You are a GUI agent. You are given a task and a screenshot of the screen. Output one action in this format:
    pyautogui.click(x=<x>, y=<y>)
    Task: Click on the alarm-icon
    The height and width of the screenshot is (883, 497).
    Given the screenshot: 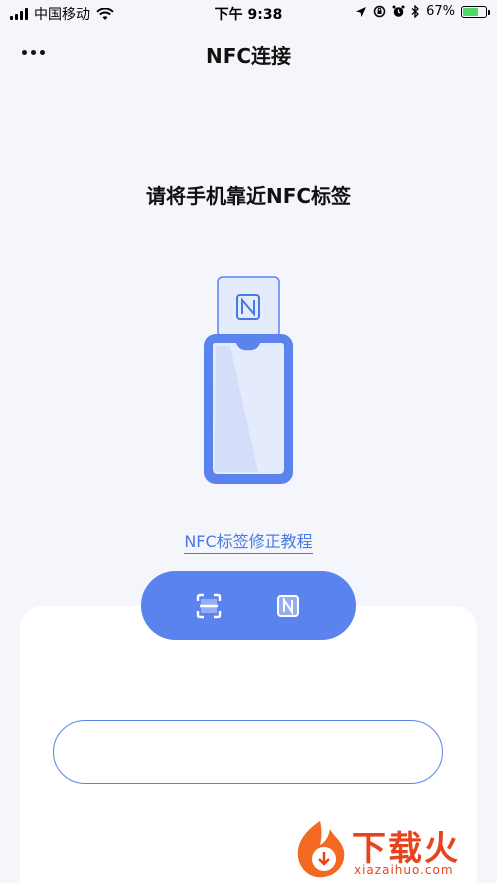 What is the action you would take?
    pyautogui.click(x=398, y=11)
    